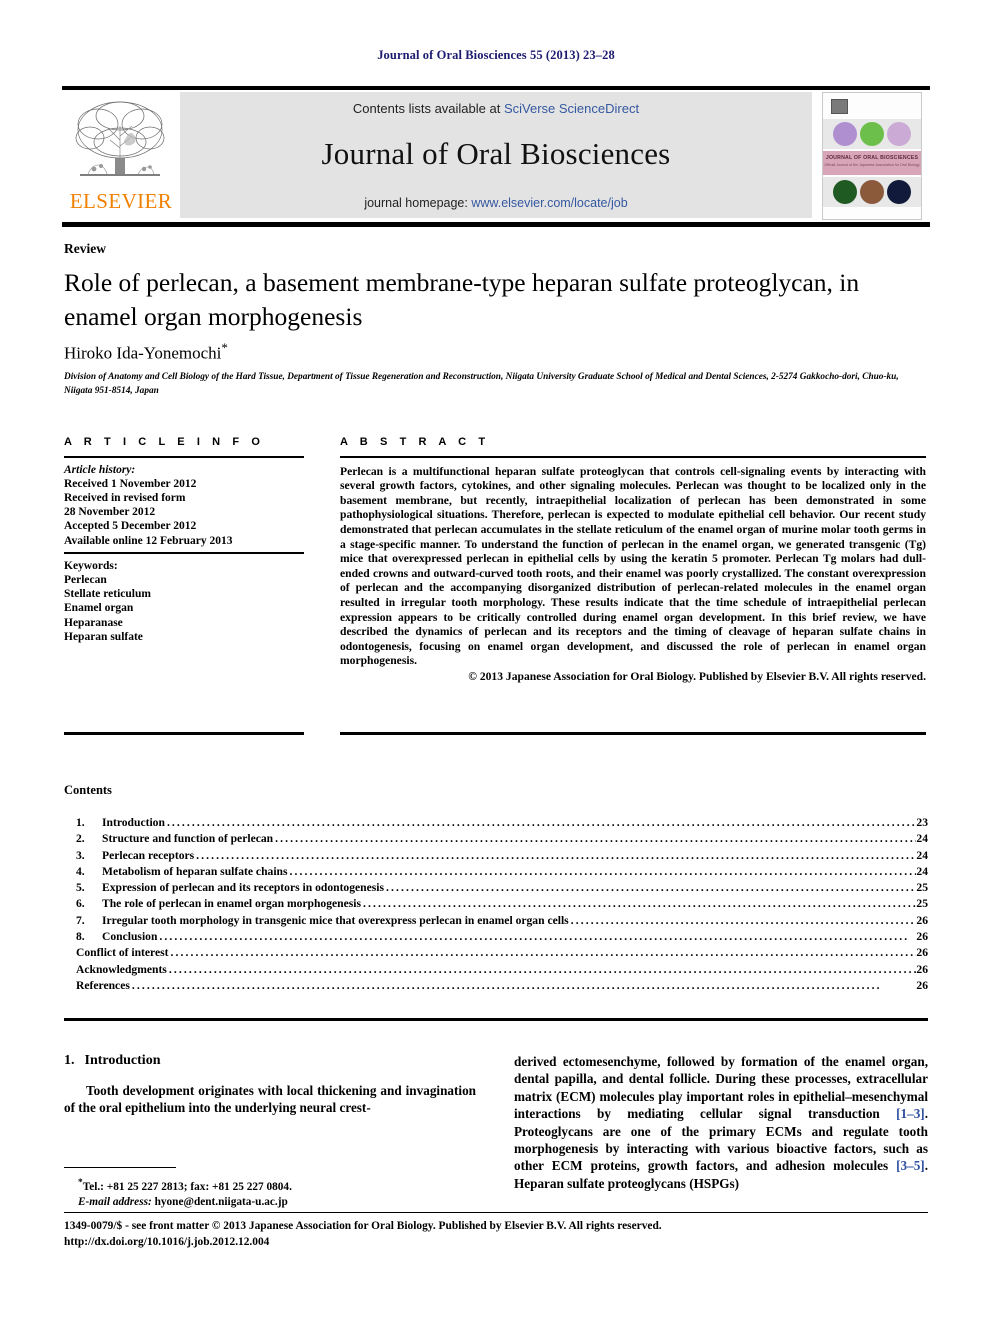 The height and width of the screenshot is (1323, 992). I want to click on toc-number: 8., so click(80, 937).